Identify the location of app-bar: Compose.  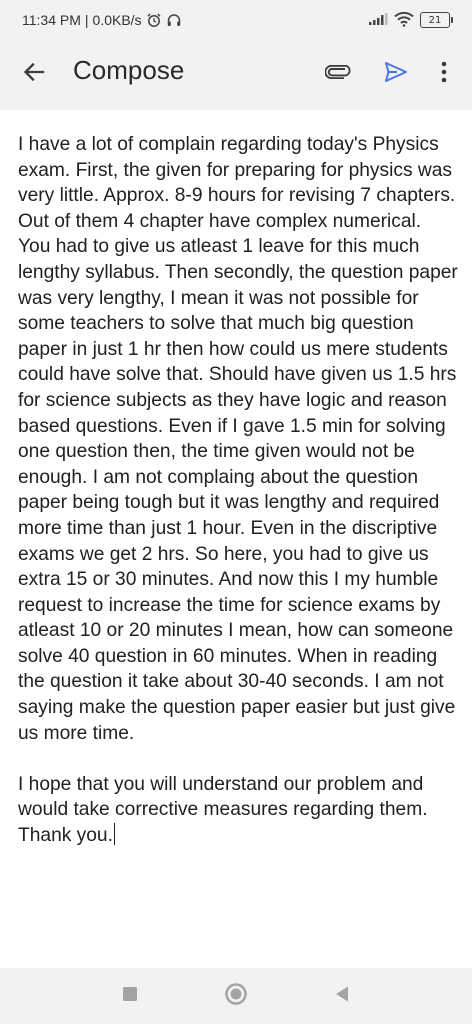
(236, 74).